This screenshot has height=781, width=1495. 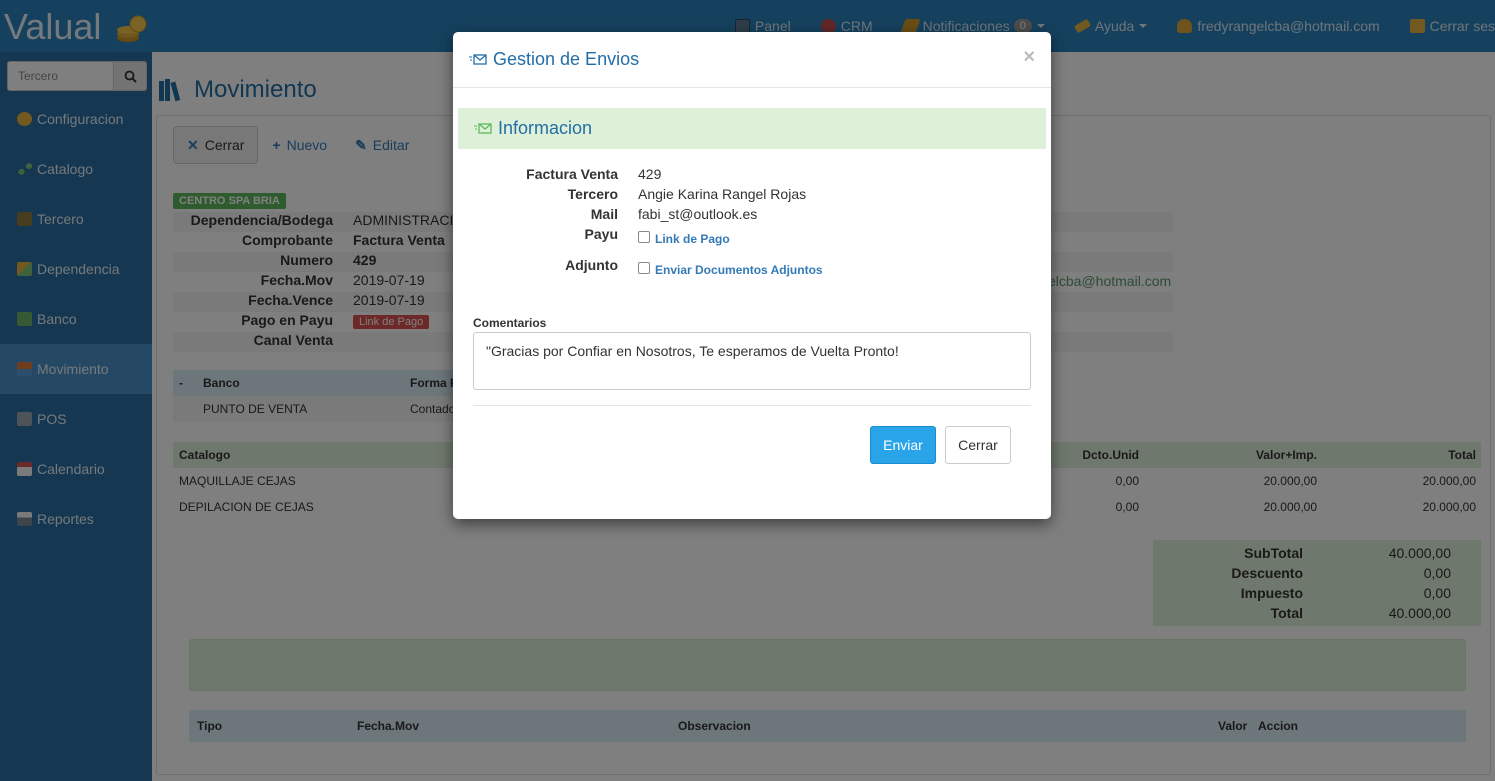 I want to click on section-header: Informacion, so click(x=752, y=128).